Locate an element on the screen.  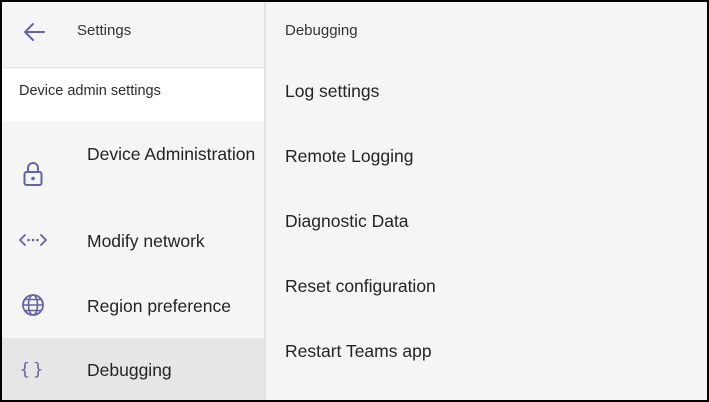
left-header: Settings is located at coordinates (133, 35).